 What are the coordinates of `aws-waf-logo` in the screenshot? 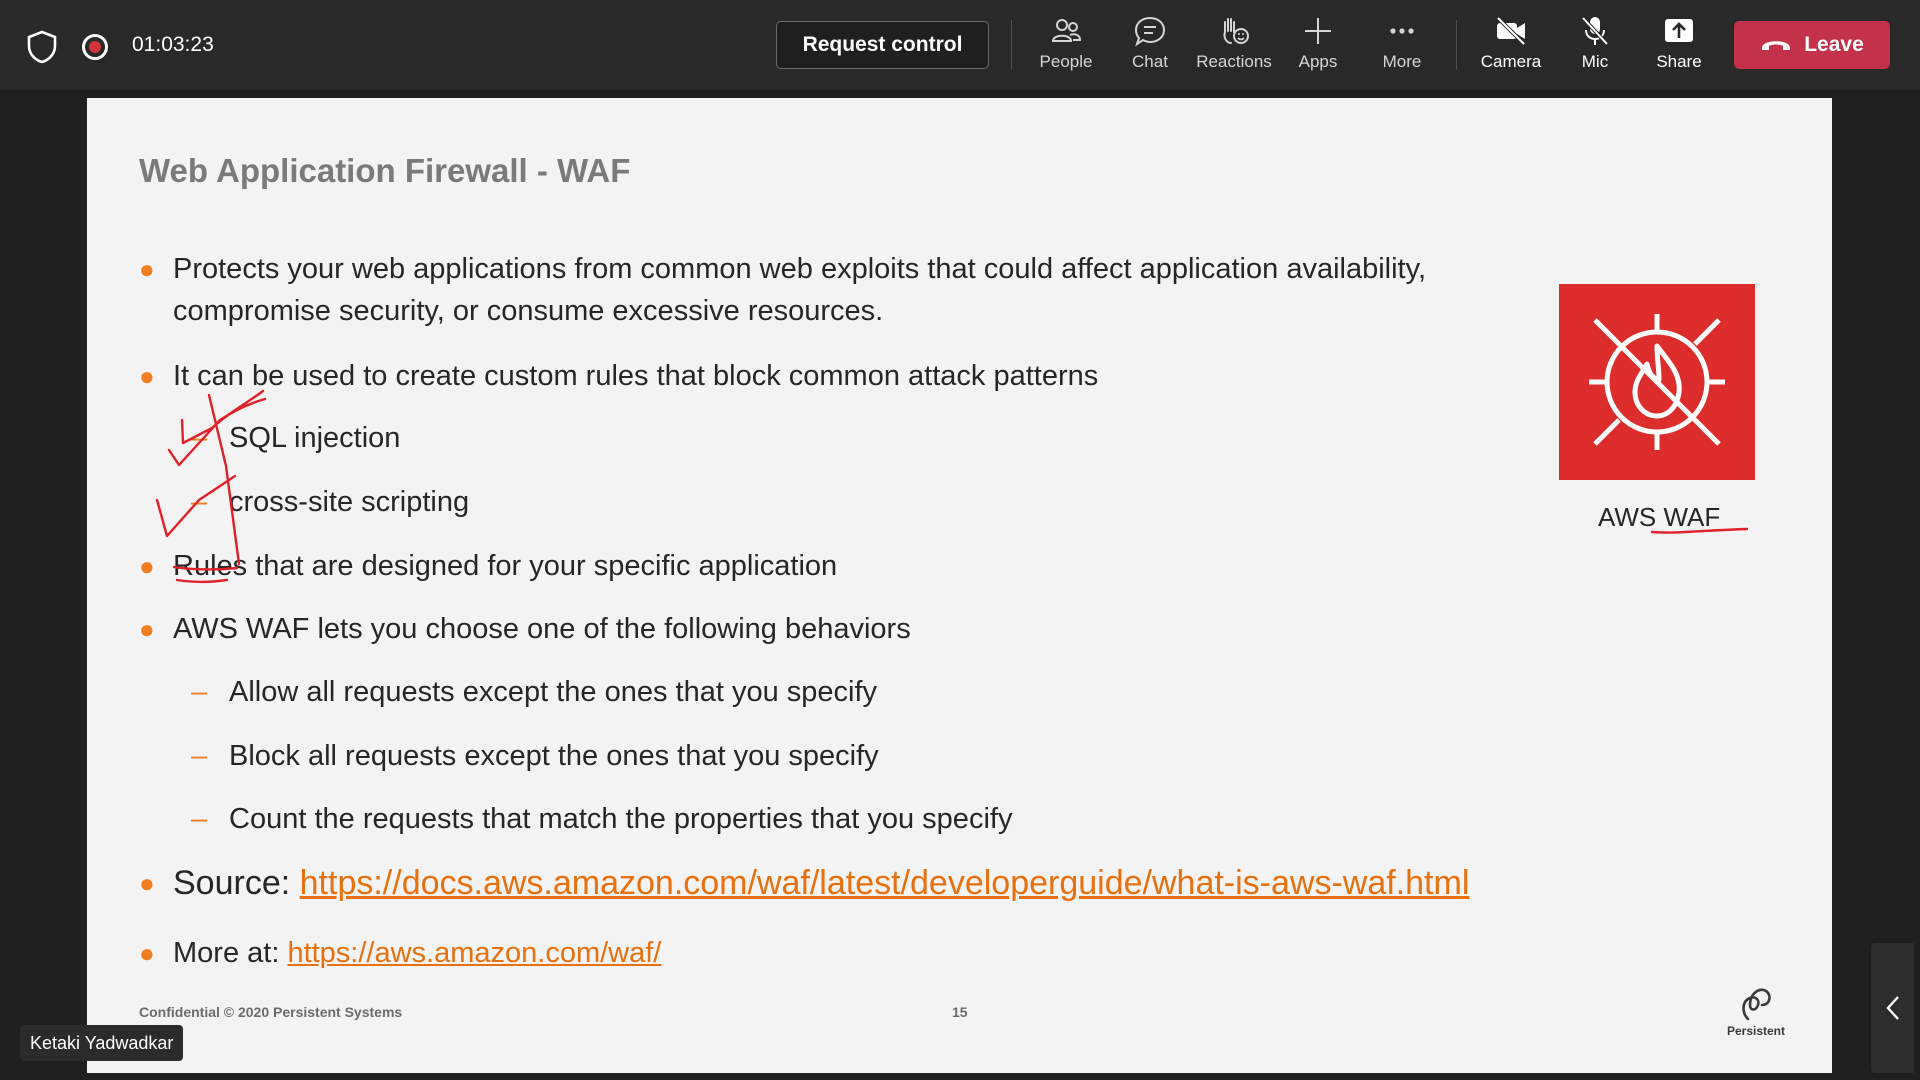 It's located at (1657, 382).